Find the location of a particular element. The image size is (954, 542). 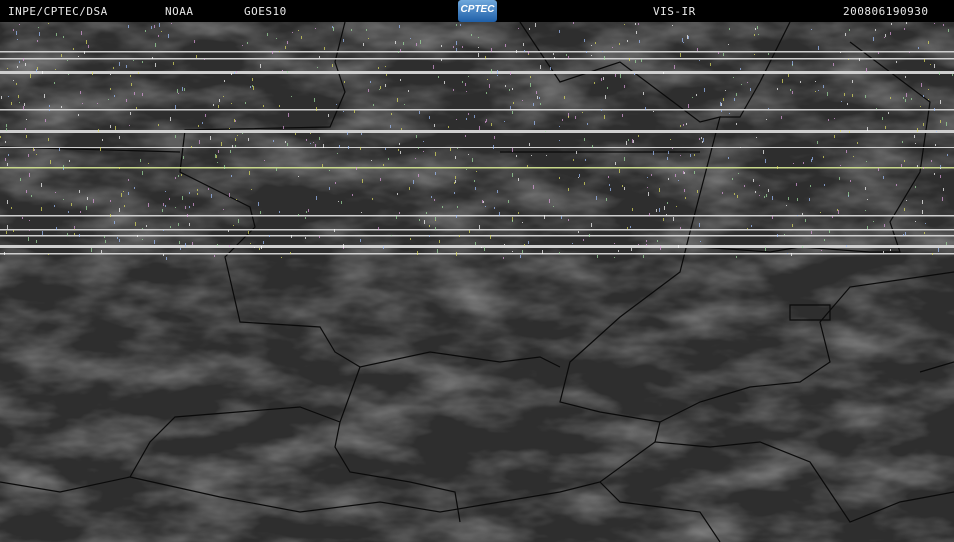

operator-label: NOAA is located at coordinates (179, 11).